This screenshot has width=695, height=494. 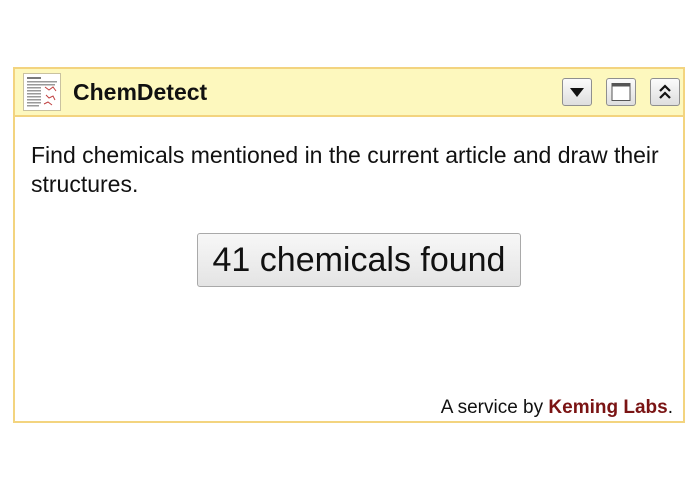 I want to click on keming-labs-link: Keming Labs, so click(x=607, y=407).